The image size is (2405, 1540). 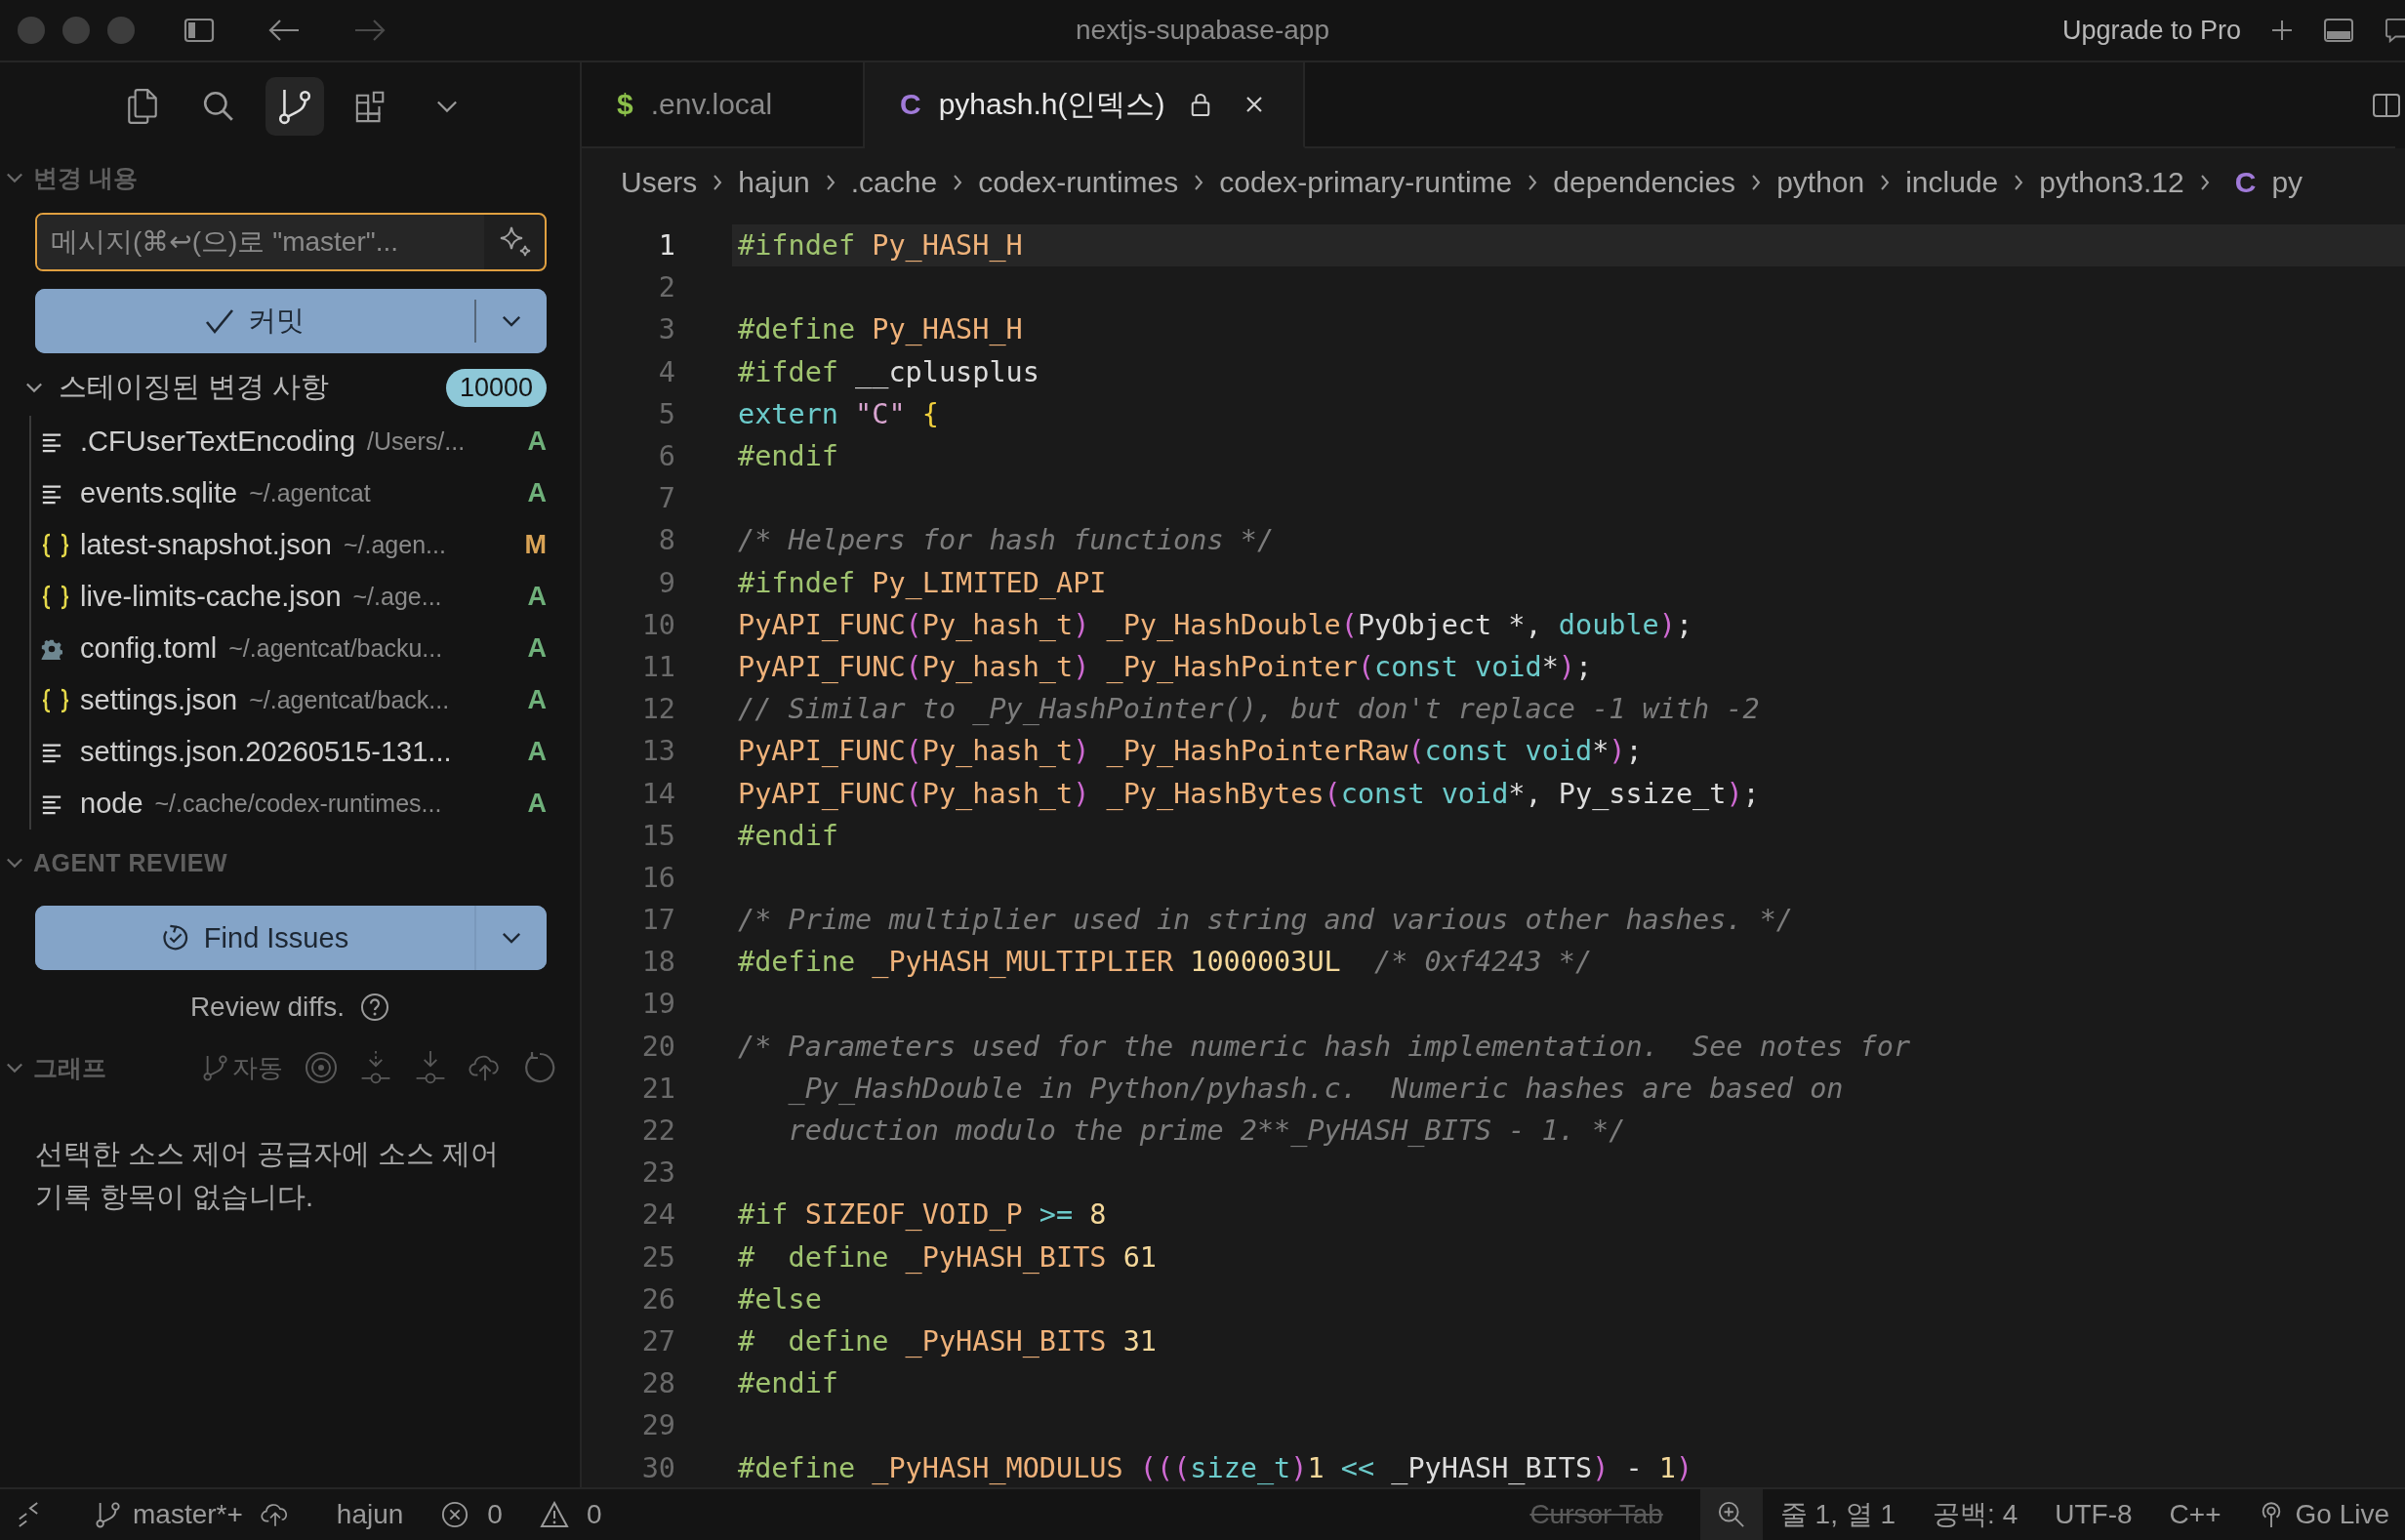 I want to click on file-item: settings.json ~/.agentcat/back... A, so click(x=305, y=700).